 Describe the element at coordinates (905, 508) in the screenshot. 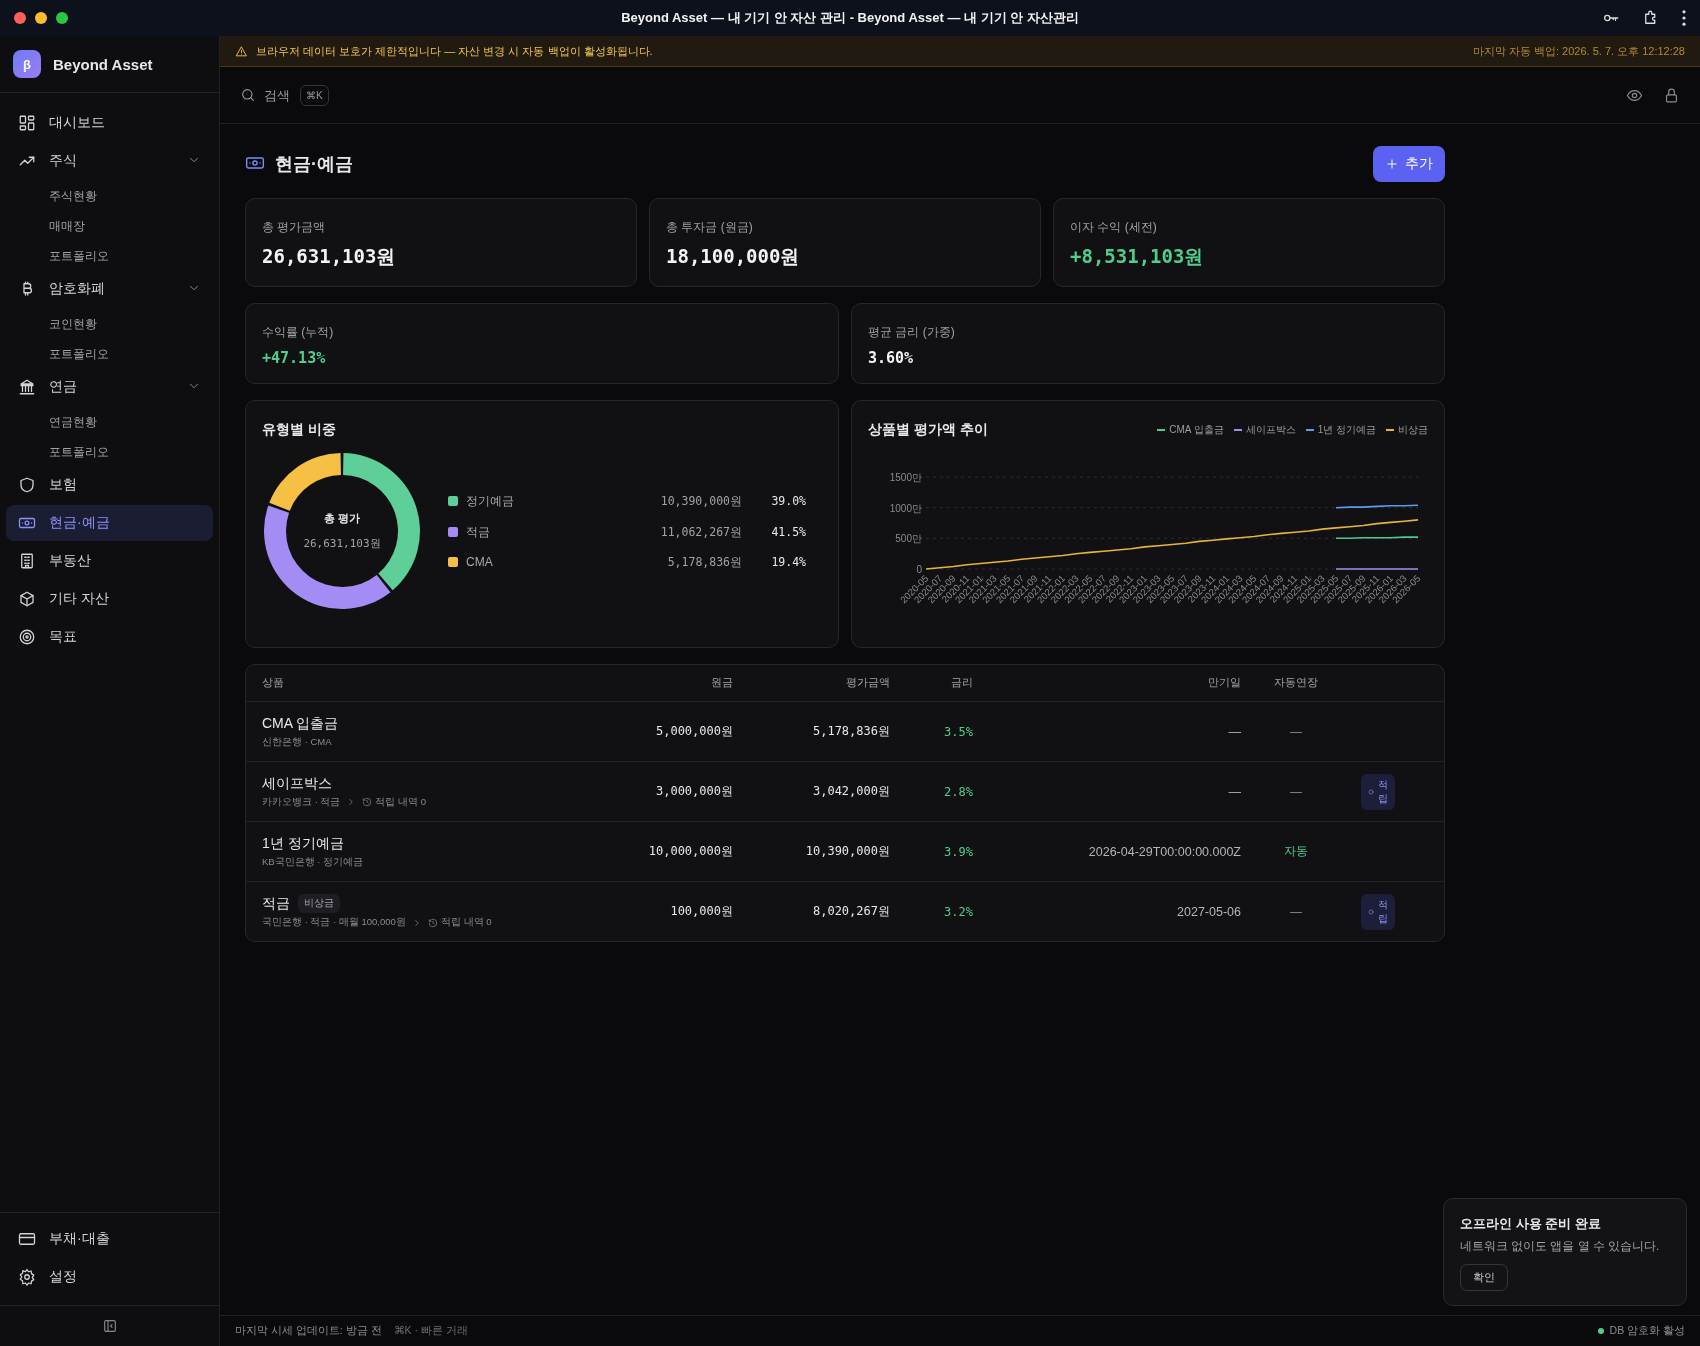

I see `axis-label: 1000만` at that location.